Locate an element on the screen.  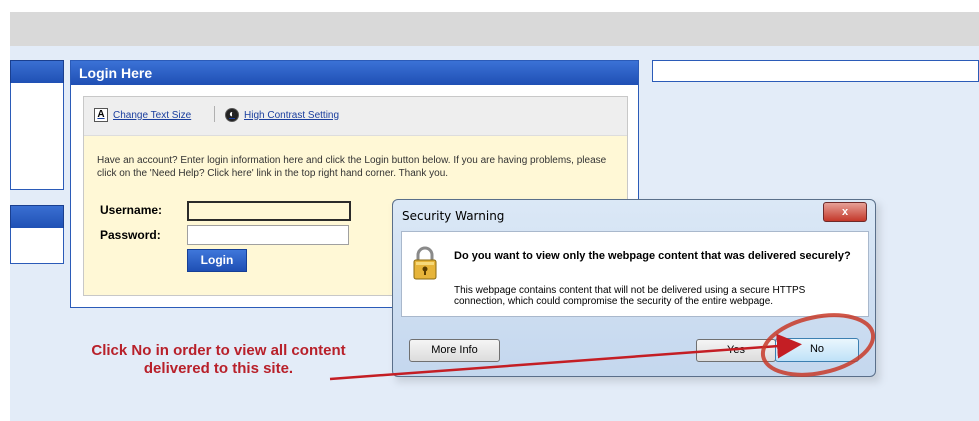
left-panel-header is located at coordinates (37, 72).